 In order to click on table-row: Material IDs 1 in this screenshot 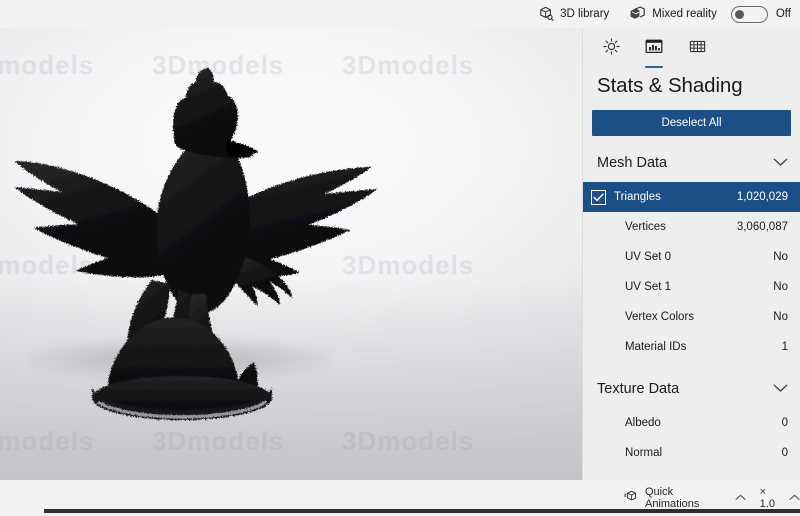, I will do `click(691, 347)`.